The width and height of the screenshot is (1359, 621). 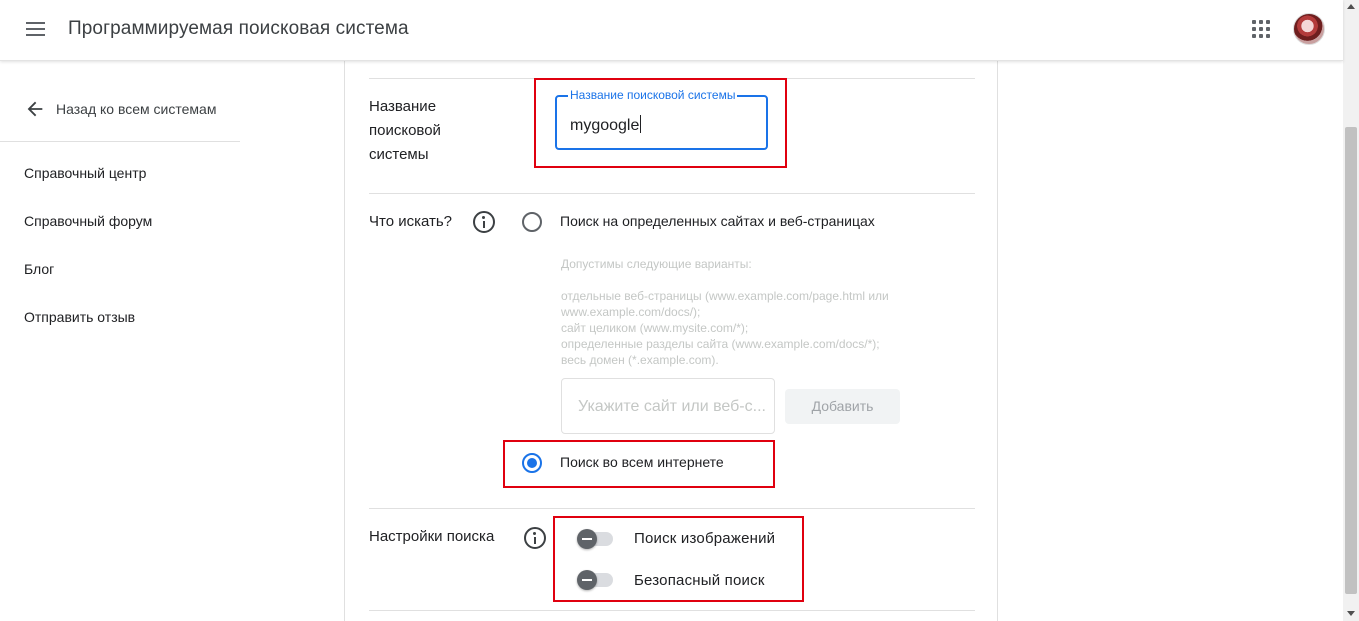 What do you see at coordinates (88, 221) in the screenshot?
I see `sidebar-item-help-forum: Справочный форум` at bounding box center [88, 221].